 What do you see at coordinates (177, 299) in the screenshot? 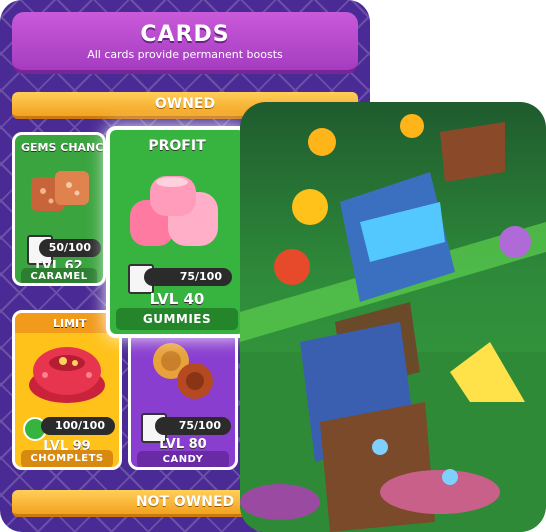
I see `card-level: LVL 40` at bounding box center [177, 299].